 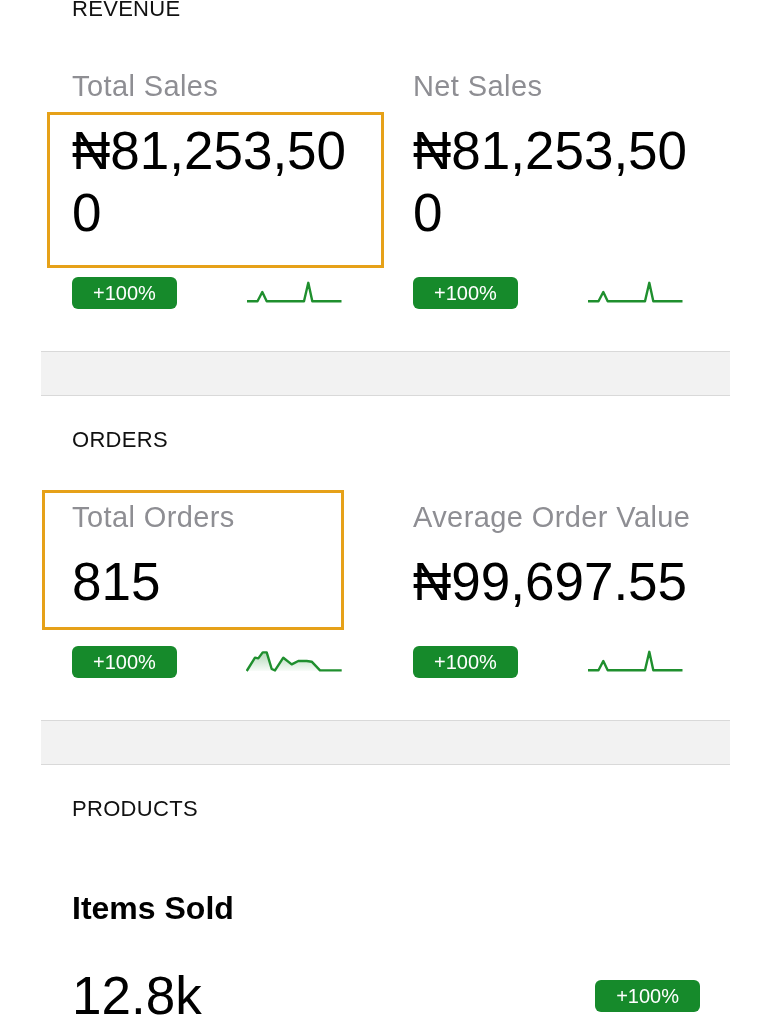 What do you see at coordinates (145, 86) in the screenshot?
I see `metric-label: Total Sales` at bounding box center [145, 86].